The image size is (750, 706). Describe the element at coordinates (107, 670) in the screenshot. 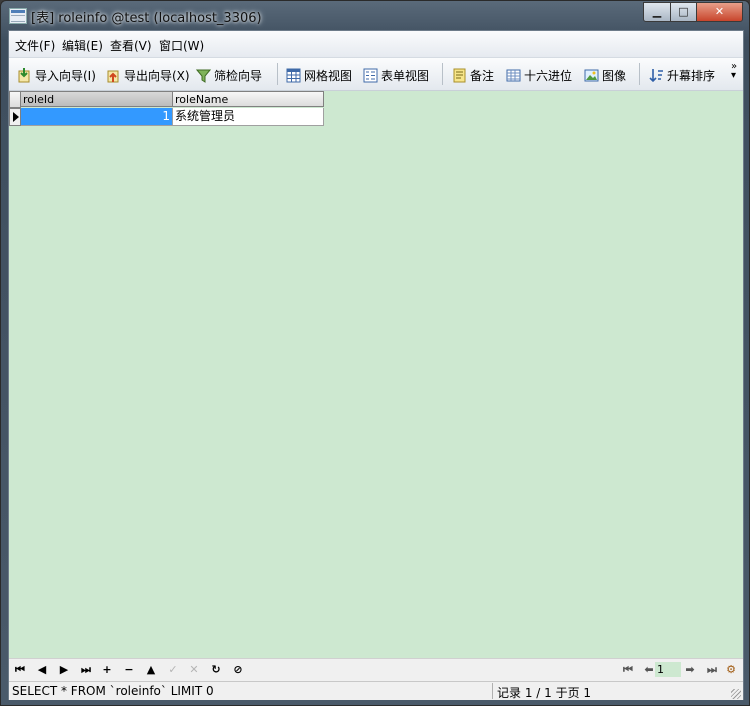

I see `add-record-icon: +` at that location.